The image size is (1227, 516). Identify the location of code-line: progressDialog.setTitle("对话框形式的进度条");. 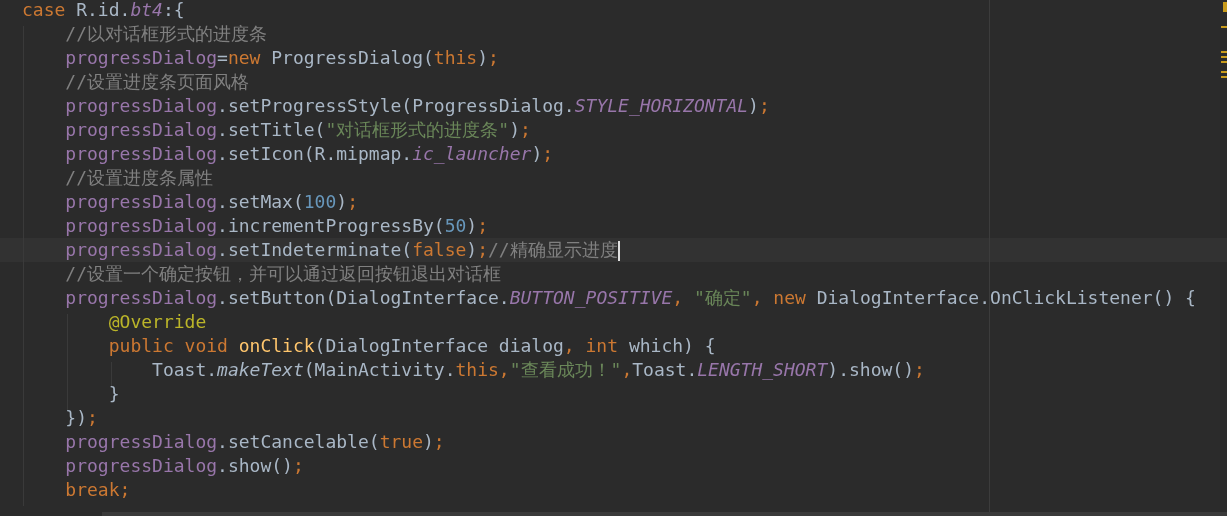
(298, 129).